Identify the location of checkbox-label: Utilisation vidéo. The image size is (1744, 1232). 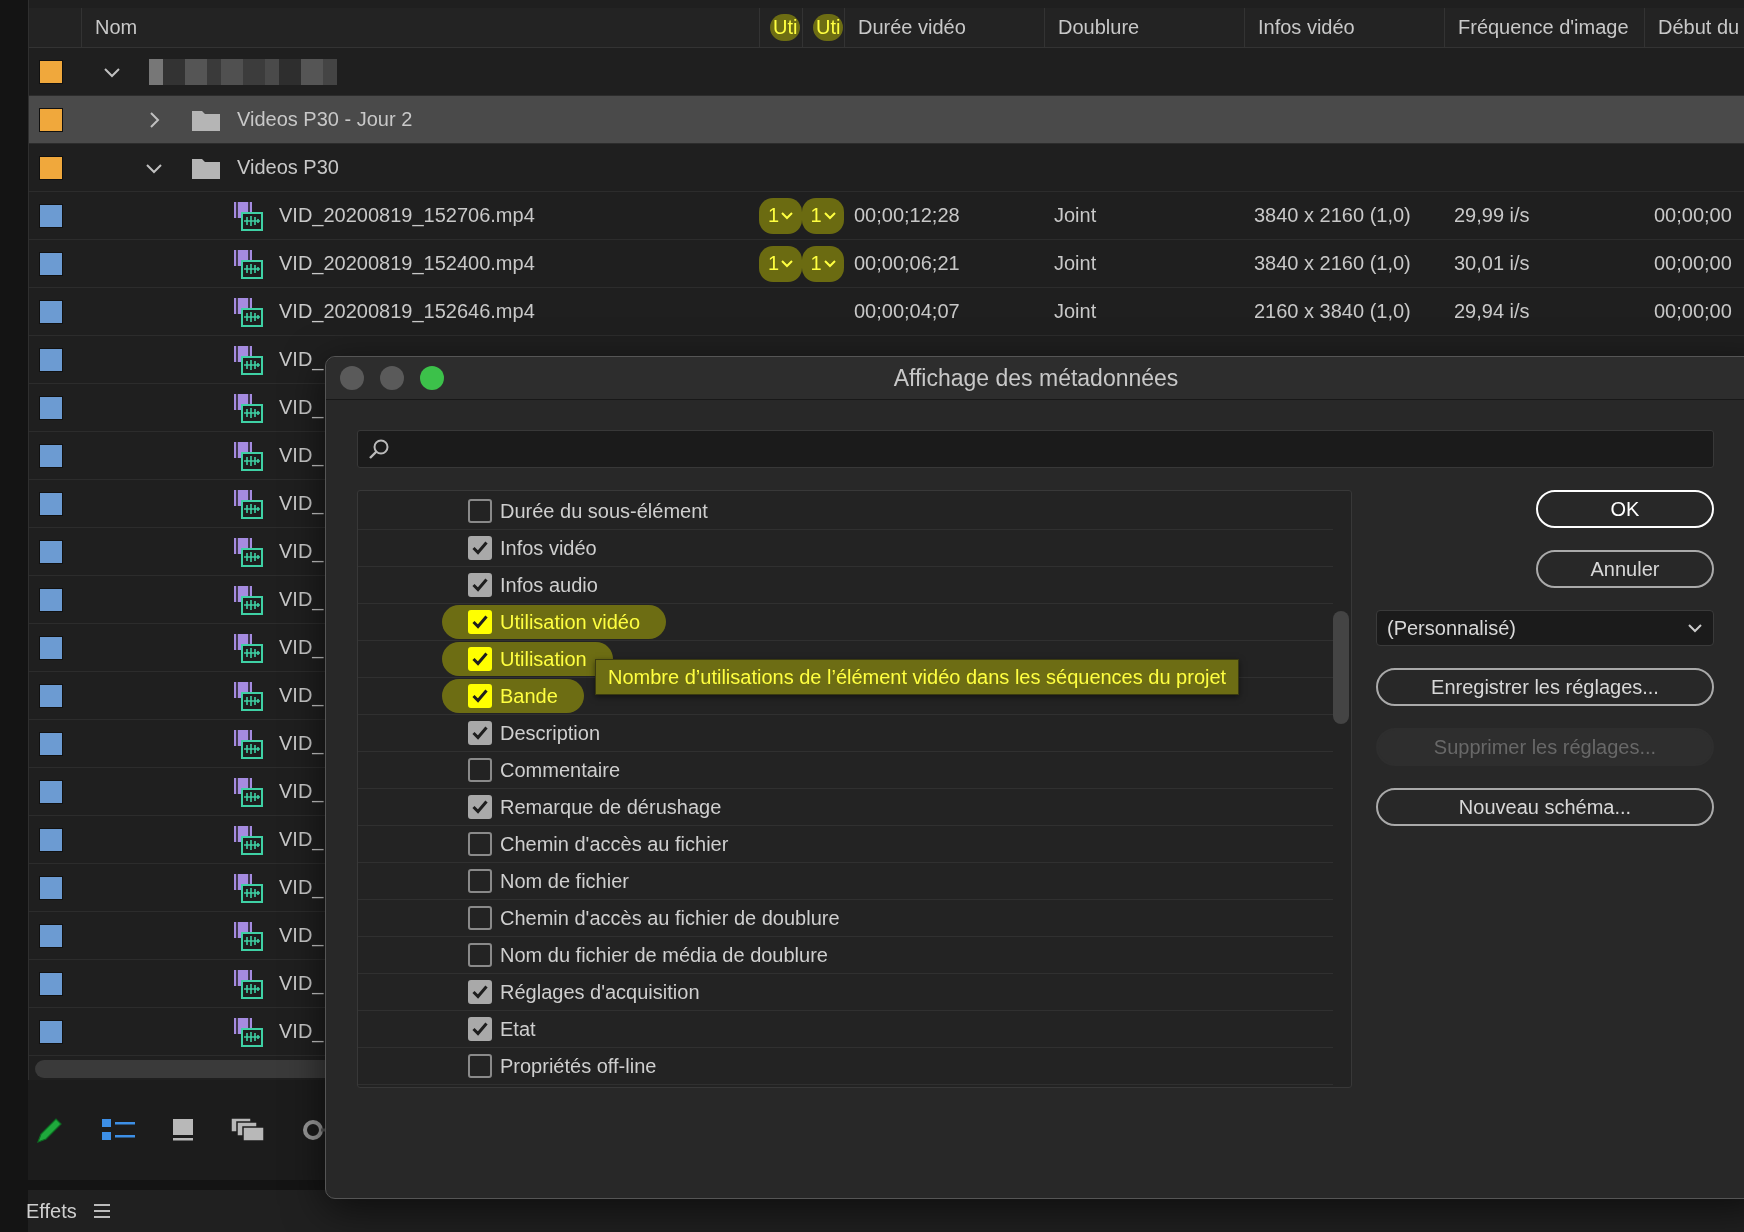
(570, 622).